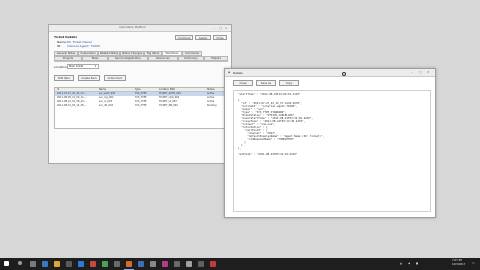  Describe the element at coordinates (229, 72) in the screenshot. I see `app-icon: ◆` at that location.